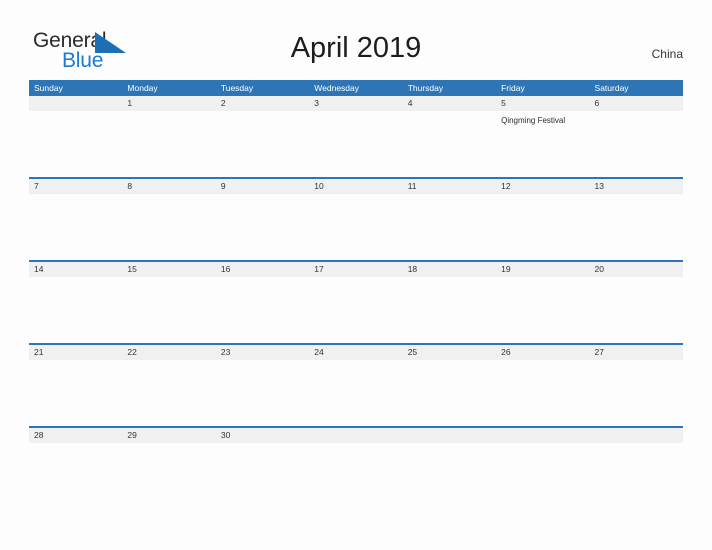 The width and height of the screenshot is (712, 550). What do you see at coordinates (542, 144) in the screenshot?
I see `day-cell: Qingming Festival` at bounding box center [542, 144].